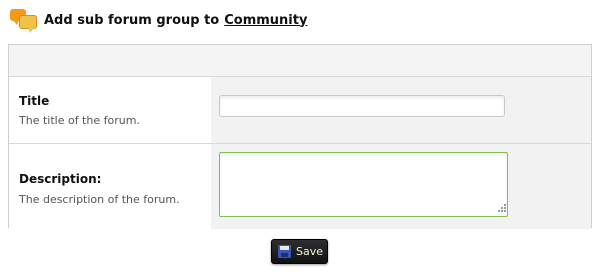  I want to click on resize-grip-icon, so click(502, 209).